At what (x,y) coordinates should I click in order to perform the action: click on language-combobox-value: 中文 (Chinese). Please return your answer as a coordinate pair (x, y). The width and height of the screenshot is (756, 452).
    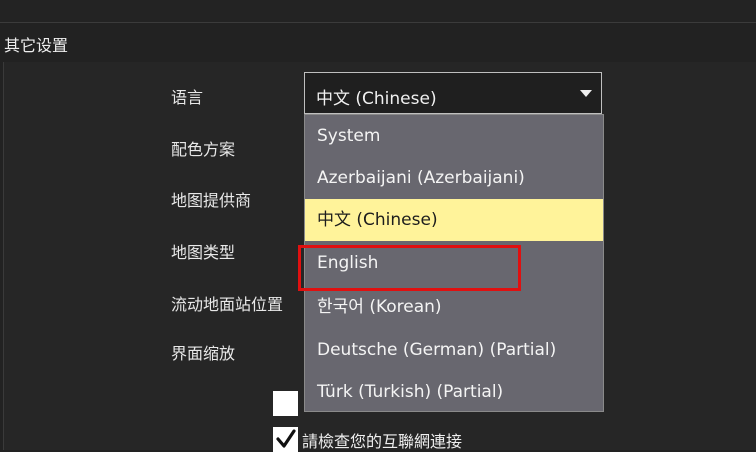
    Looking at the image, I should click on (376, 99).